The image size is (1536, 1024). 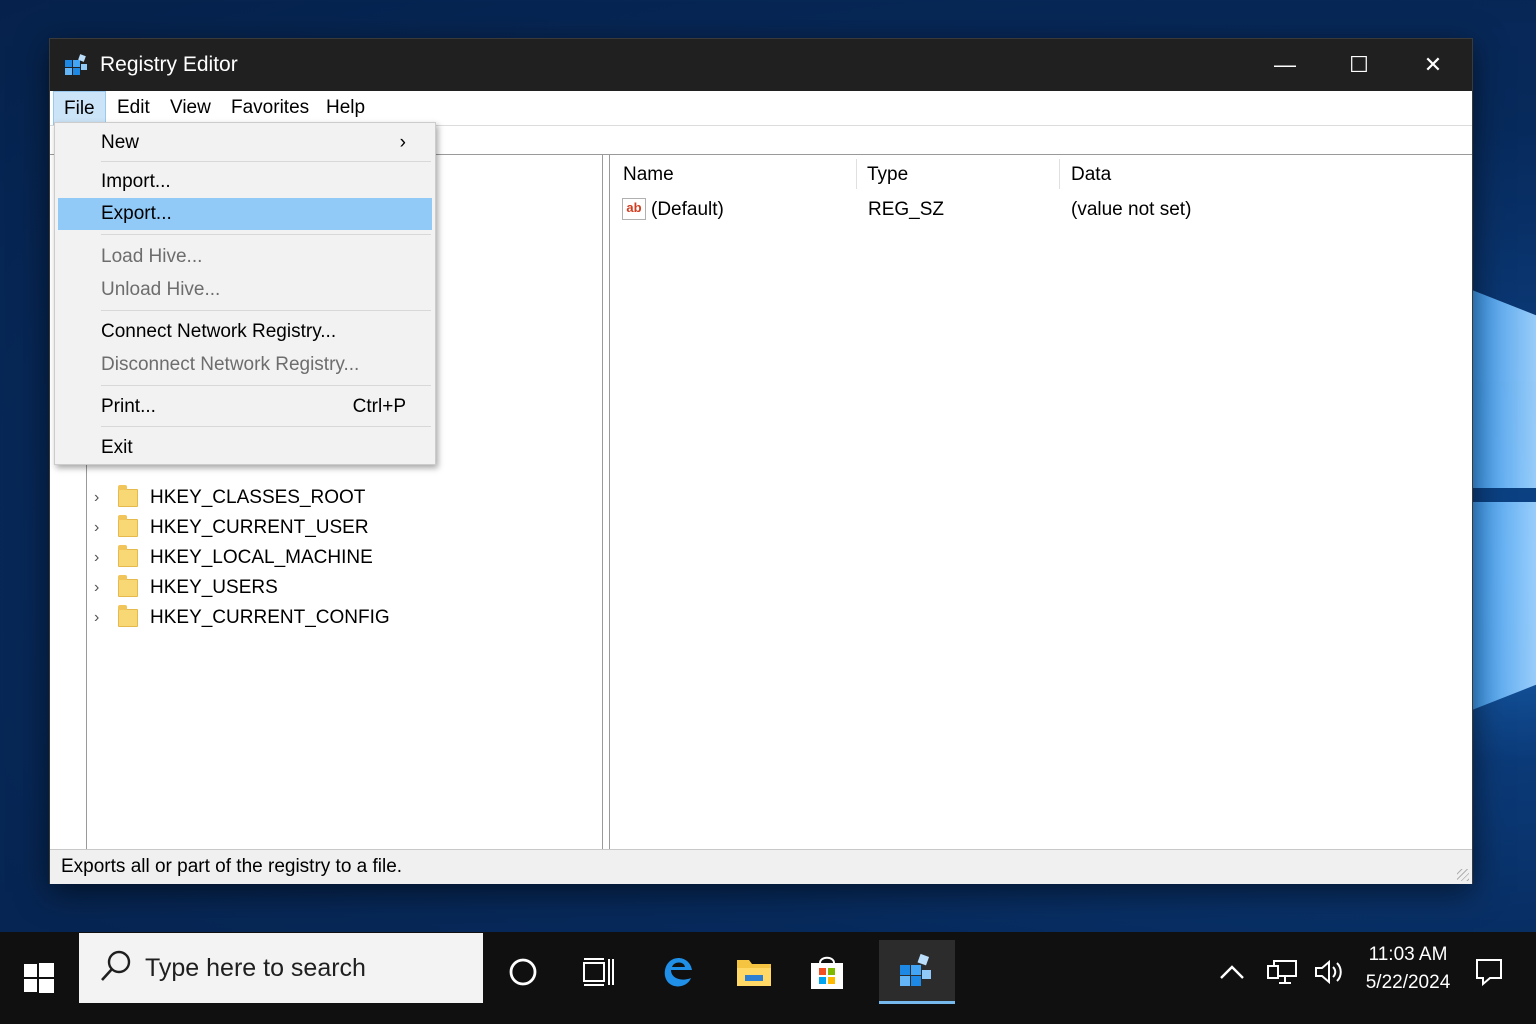 I want to click on menu-edit: Edit, so click(x=133, y=108).